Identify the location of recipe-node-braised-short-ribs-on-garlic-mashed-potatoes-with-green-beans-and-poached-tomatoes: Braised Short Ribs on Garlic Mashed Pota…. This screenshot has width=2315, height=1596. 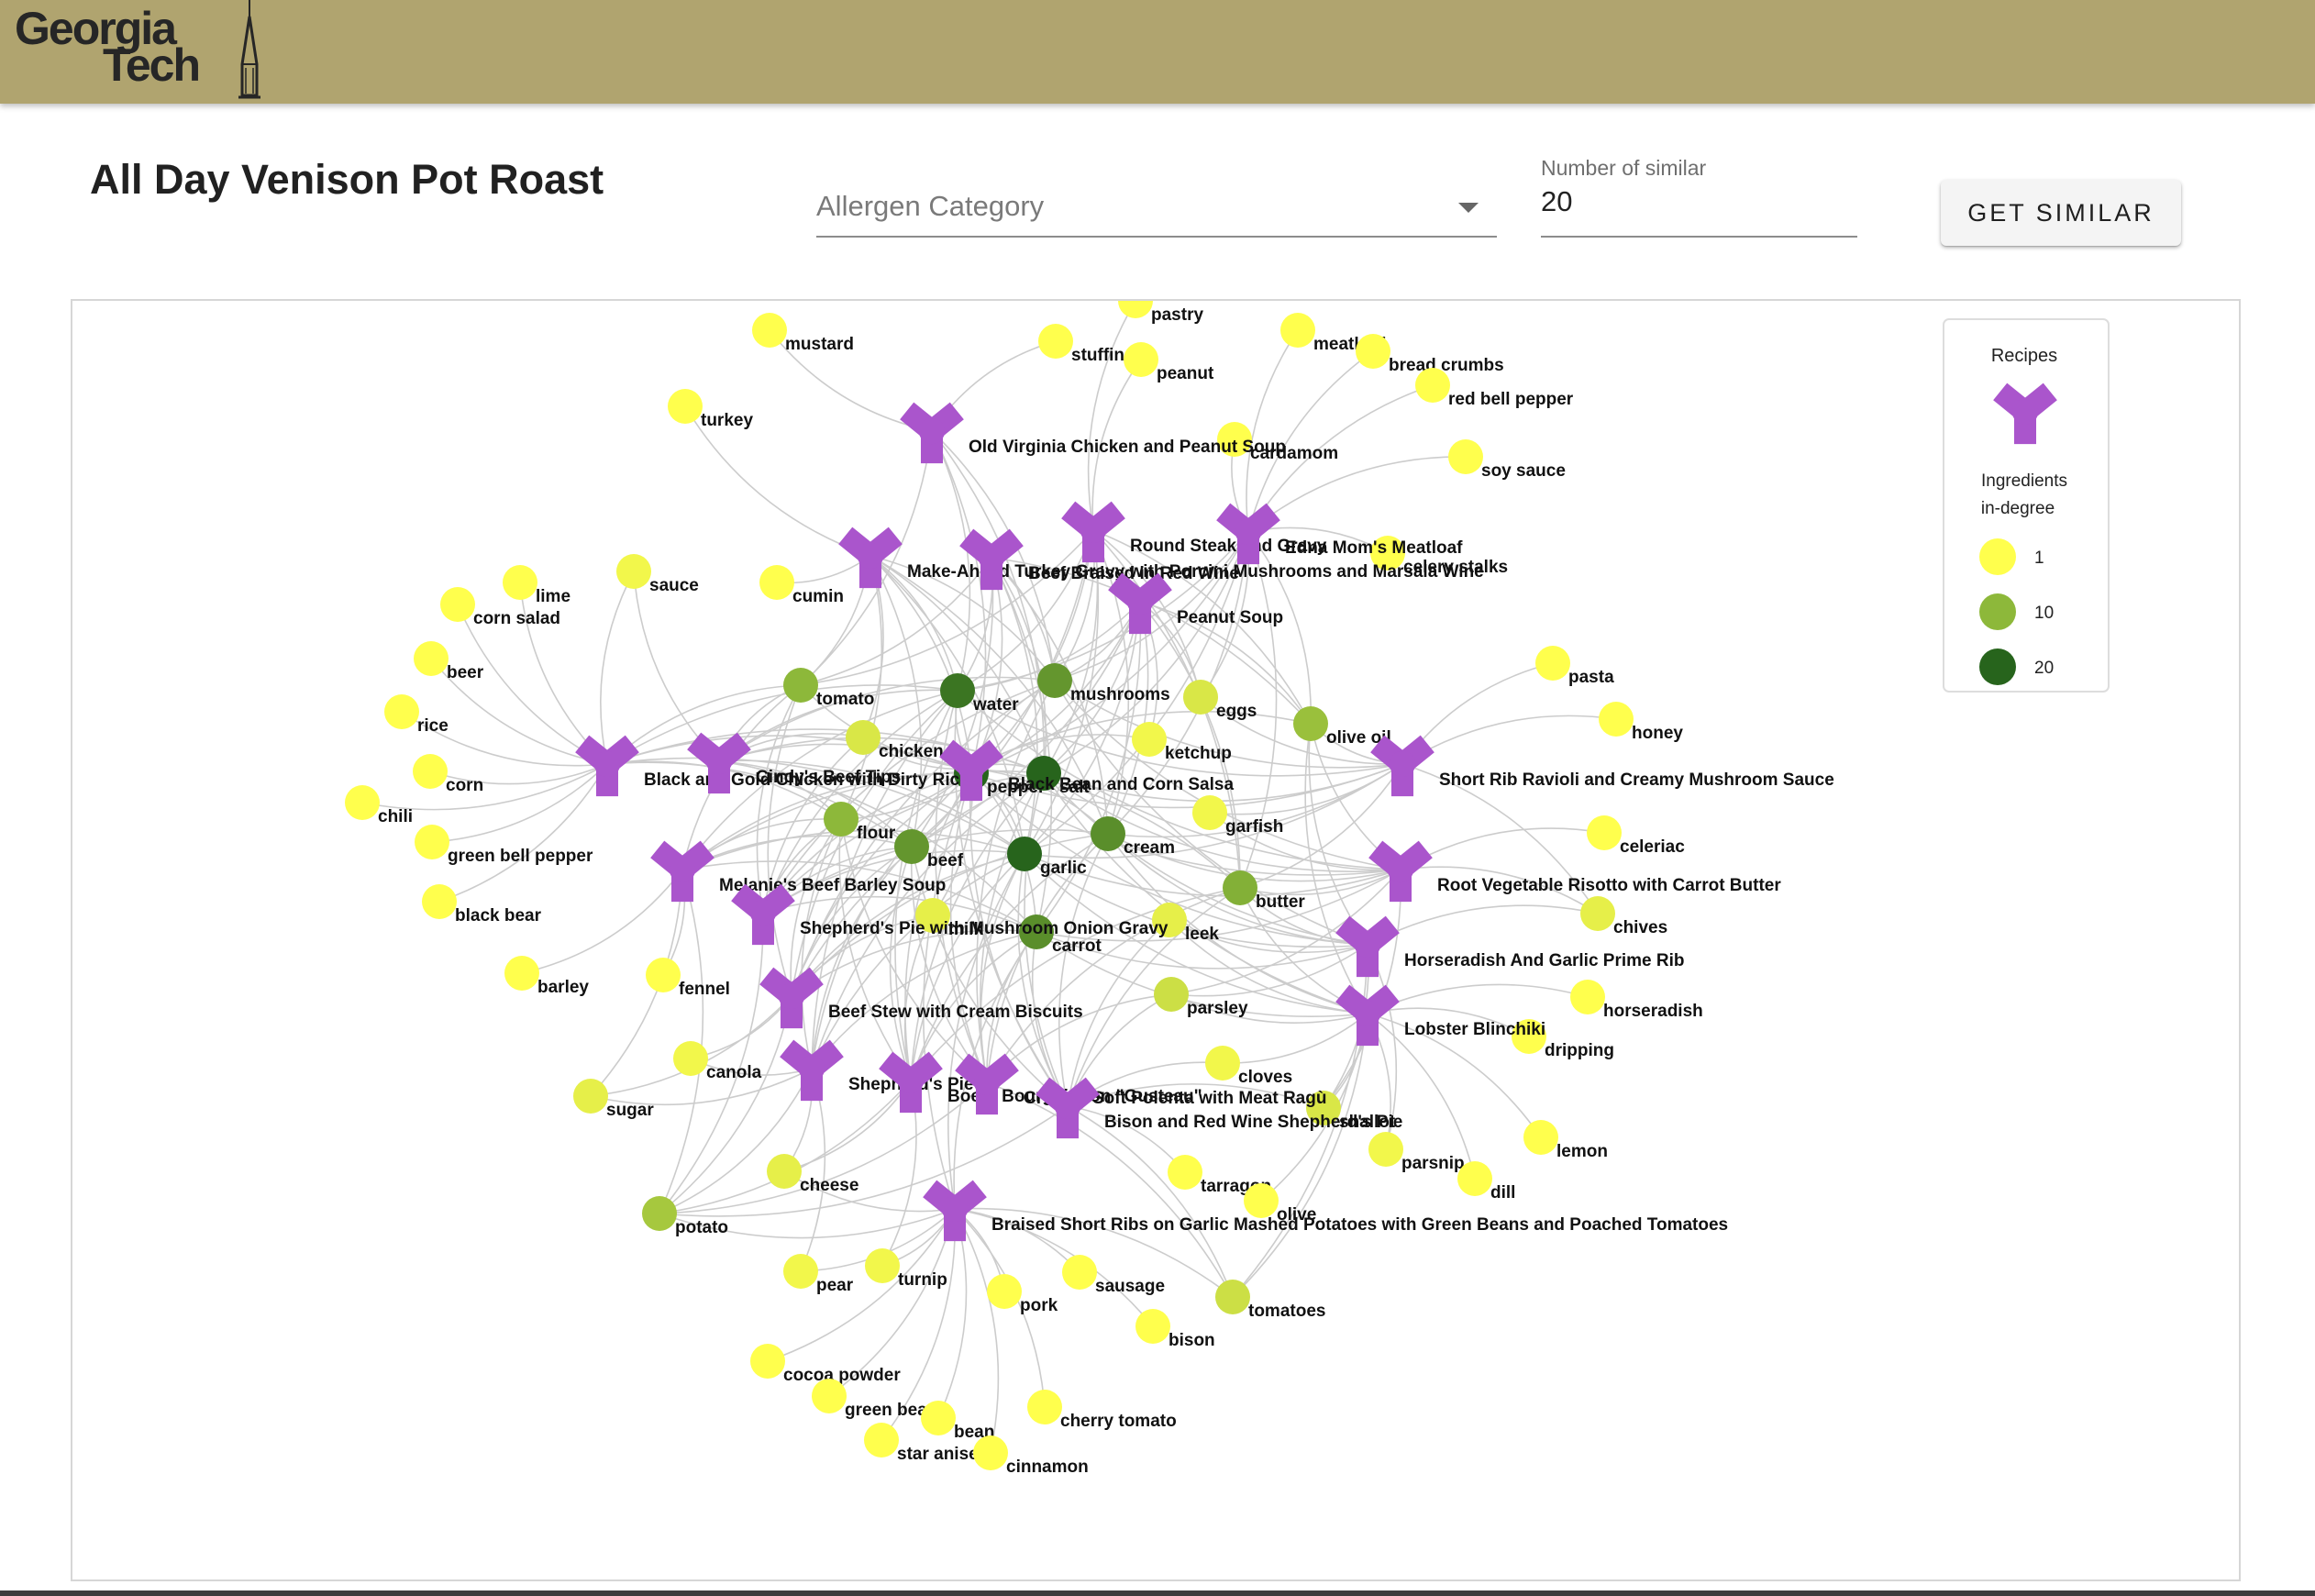
(1325, 1211).